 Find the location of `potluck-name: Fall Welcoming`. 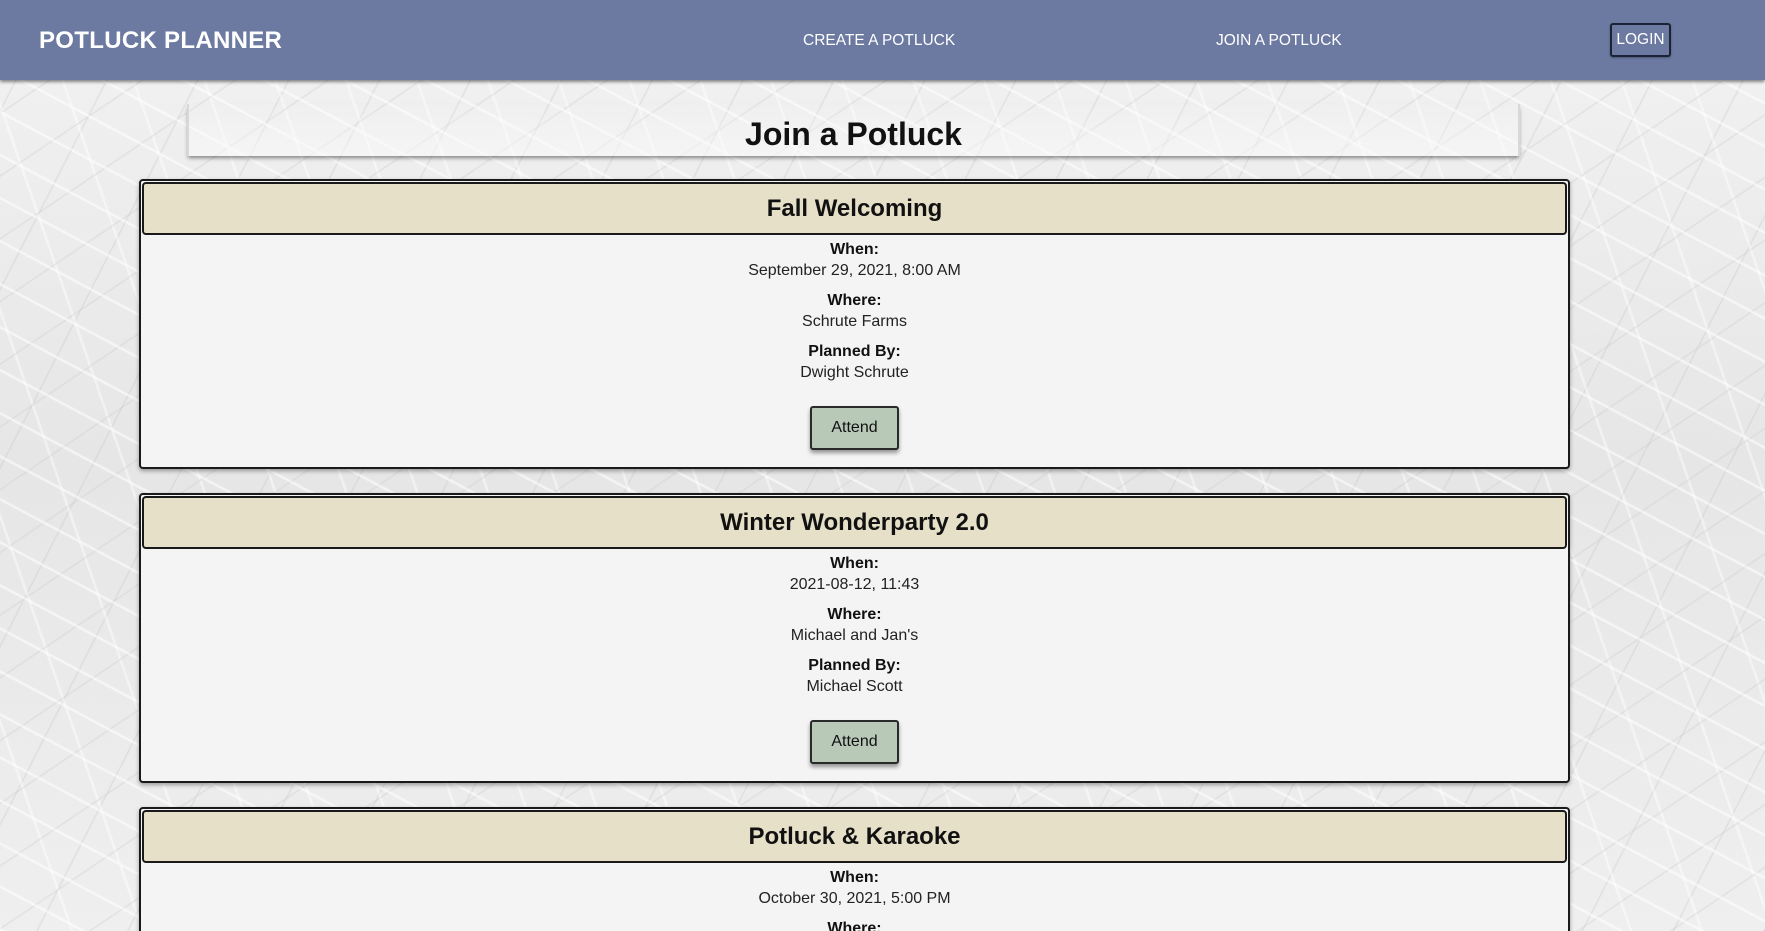

potluck-name: Fall Welcoming is located at coordinates (854, 208).